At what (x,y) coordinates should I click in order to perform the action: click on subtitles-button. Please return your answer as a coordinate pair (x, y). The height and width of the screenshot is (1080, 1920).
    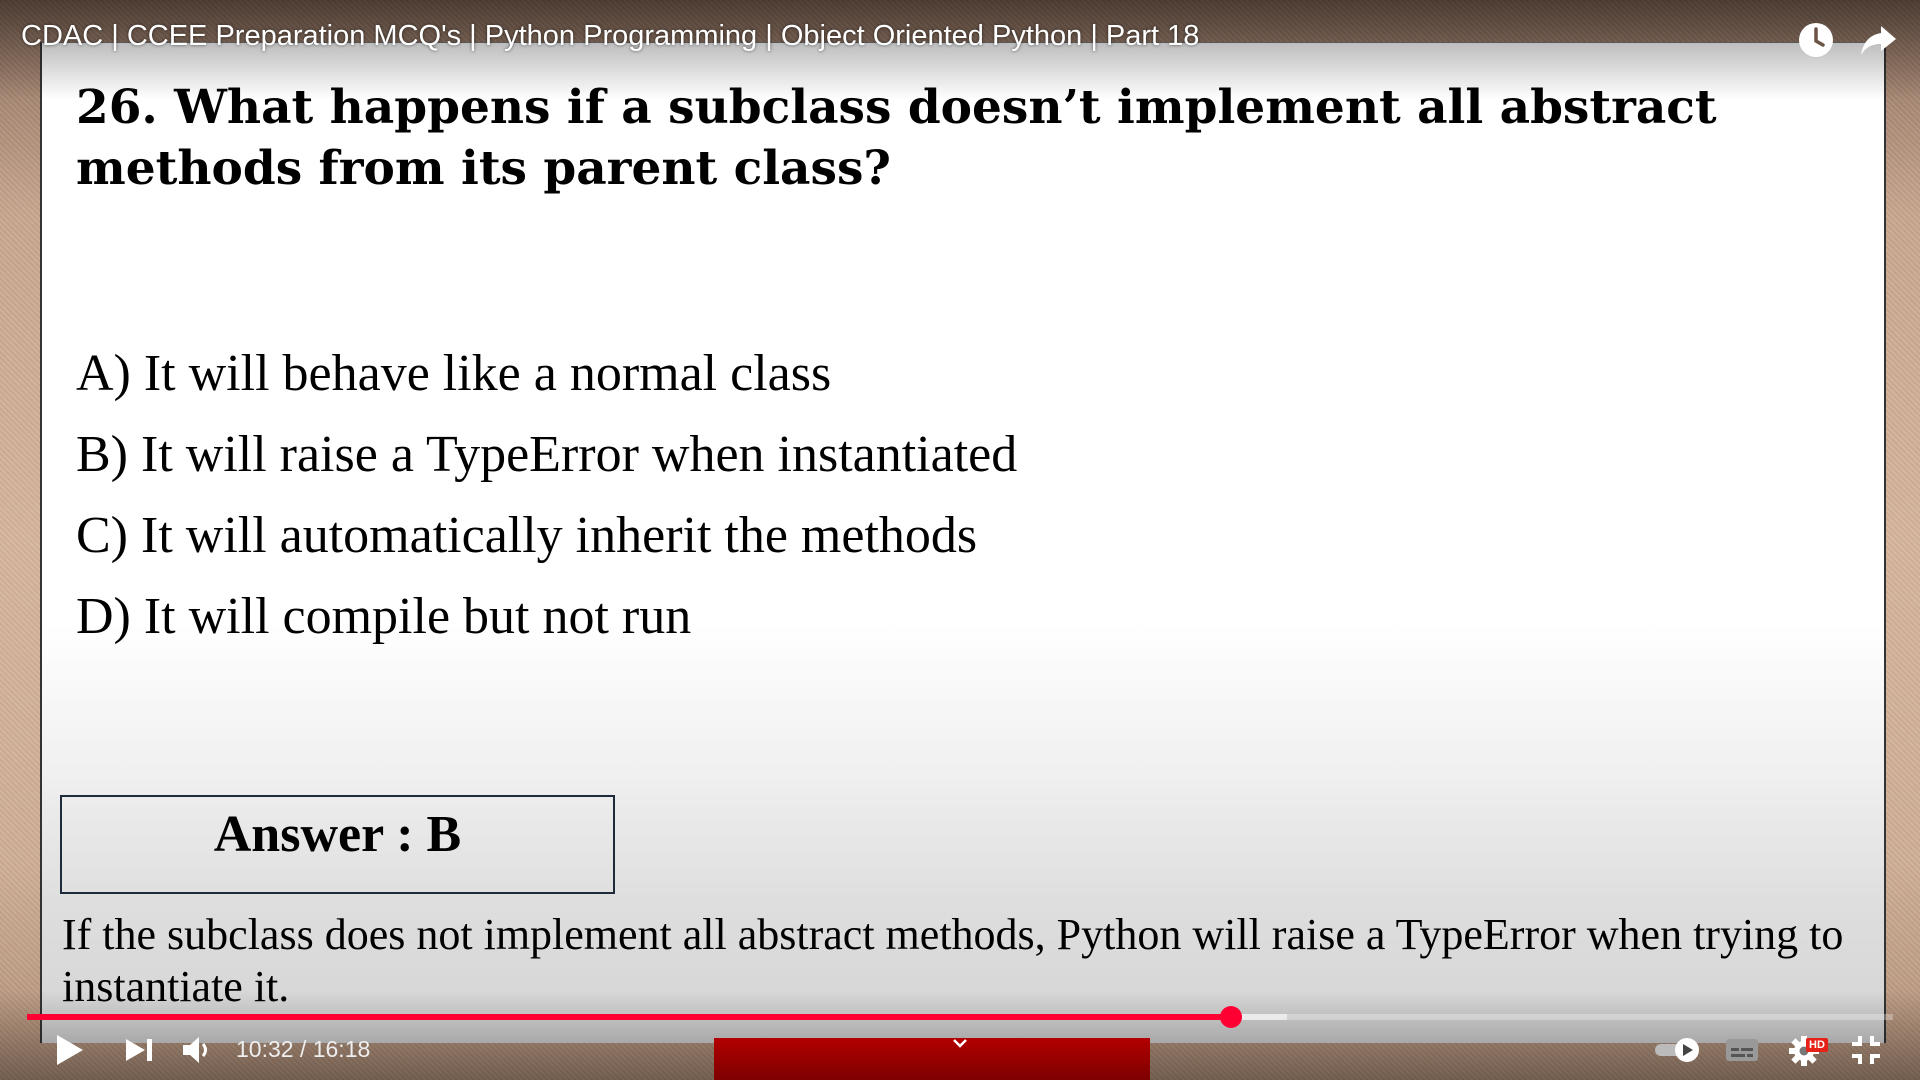
    Looking at the image, I should click on (1742, 1050).